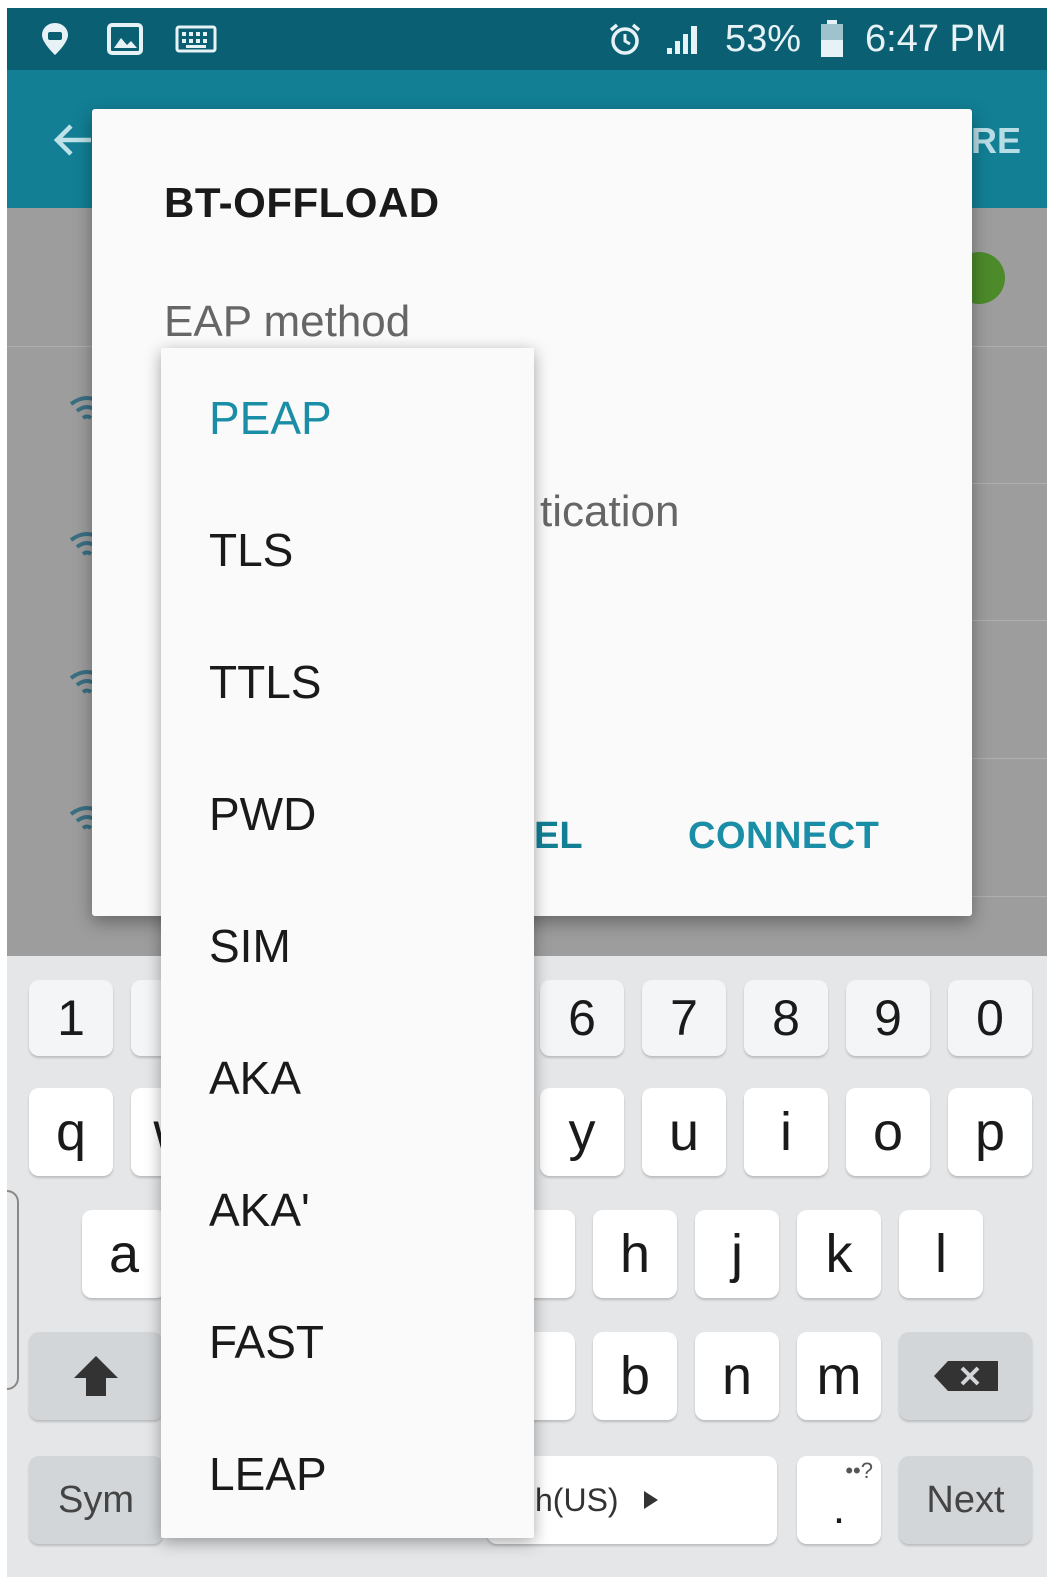 This screenshot has width=1054, height=1577. I want to click on sym-key: Sym, so click(96, 1500).